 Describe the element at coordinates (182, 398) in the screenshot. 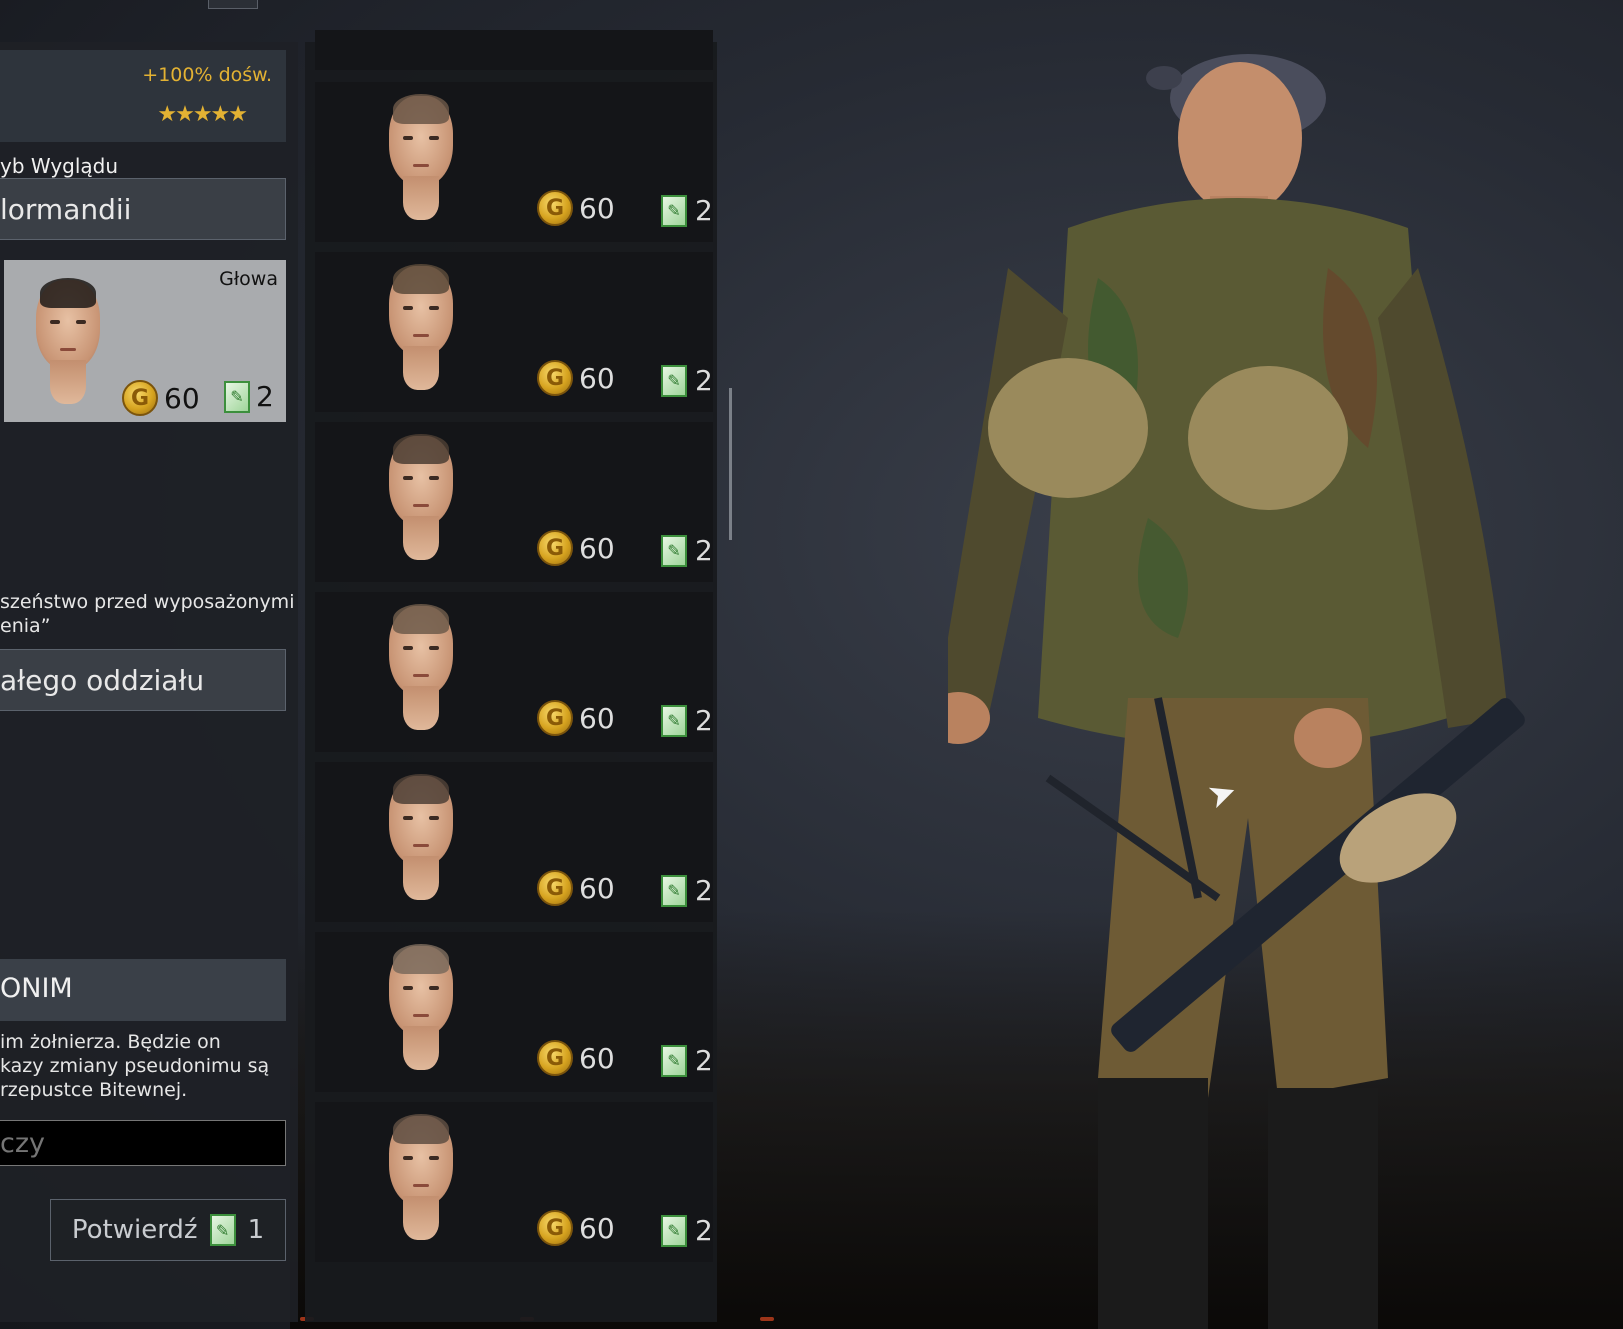

I see `head-gold-amount: 60` at that location.